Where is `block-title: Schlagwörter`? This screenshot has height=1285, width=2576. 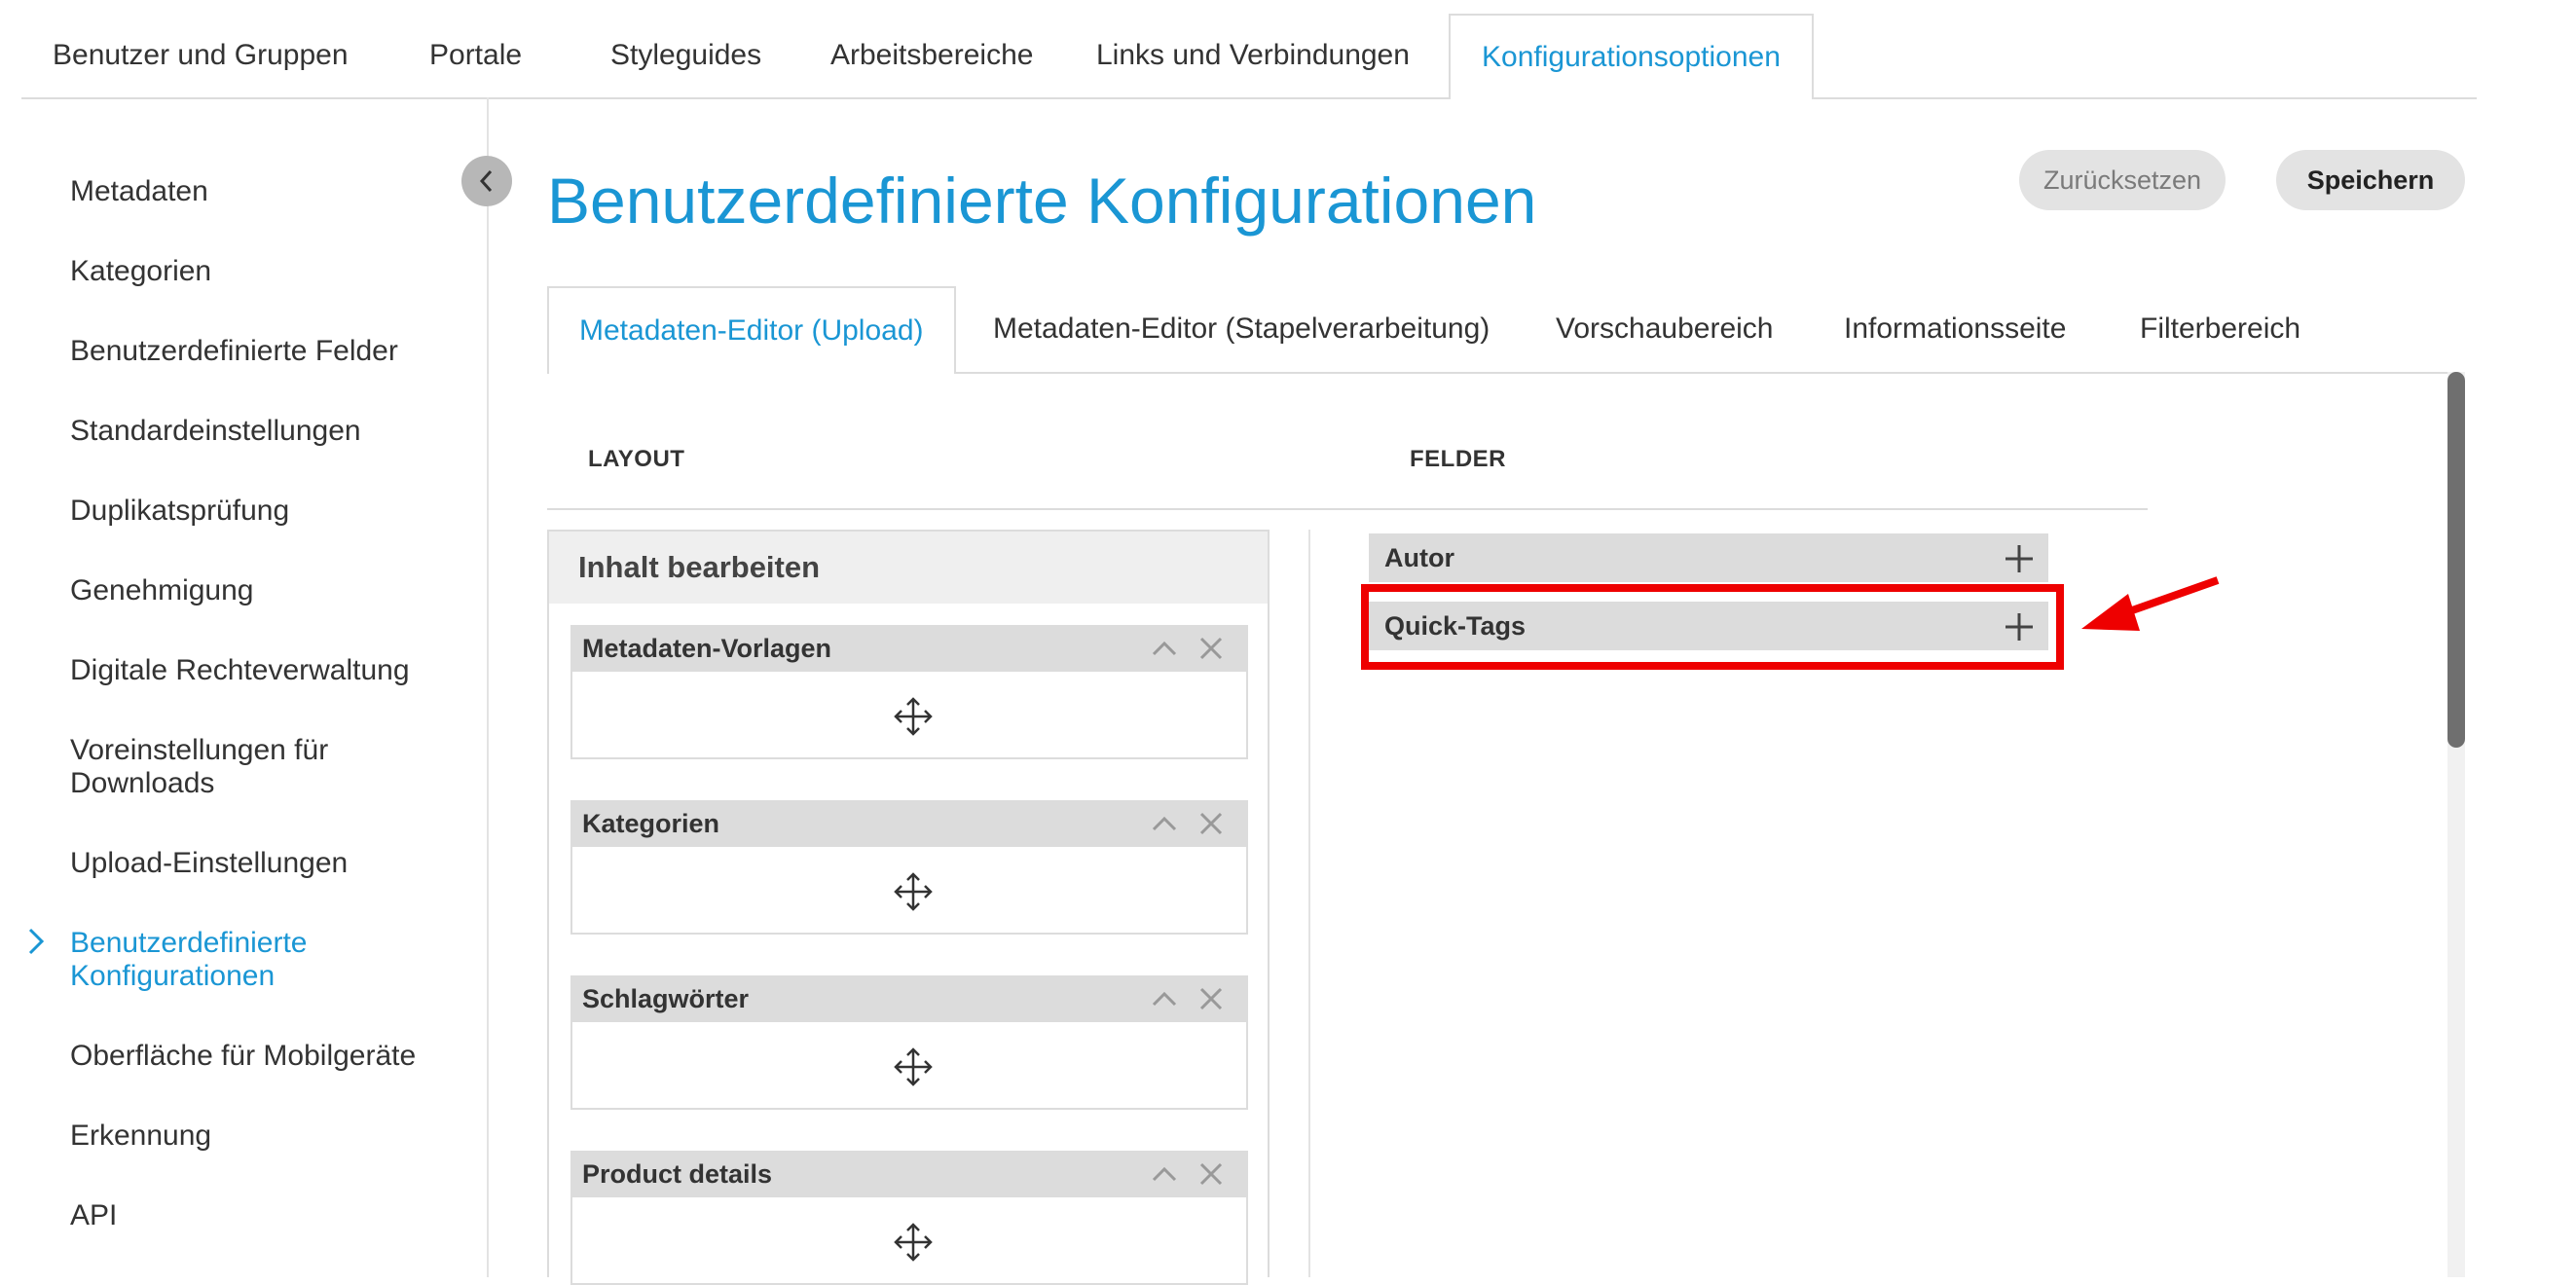 block-title: Schlagwörter is located at coordinates (909, 998).